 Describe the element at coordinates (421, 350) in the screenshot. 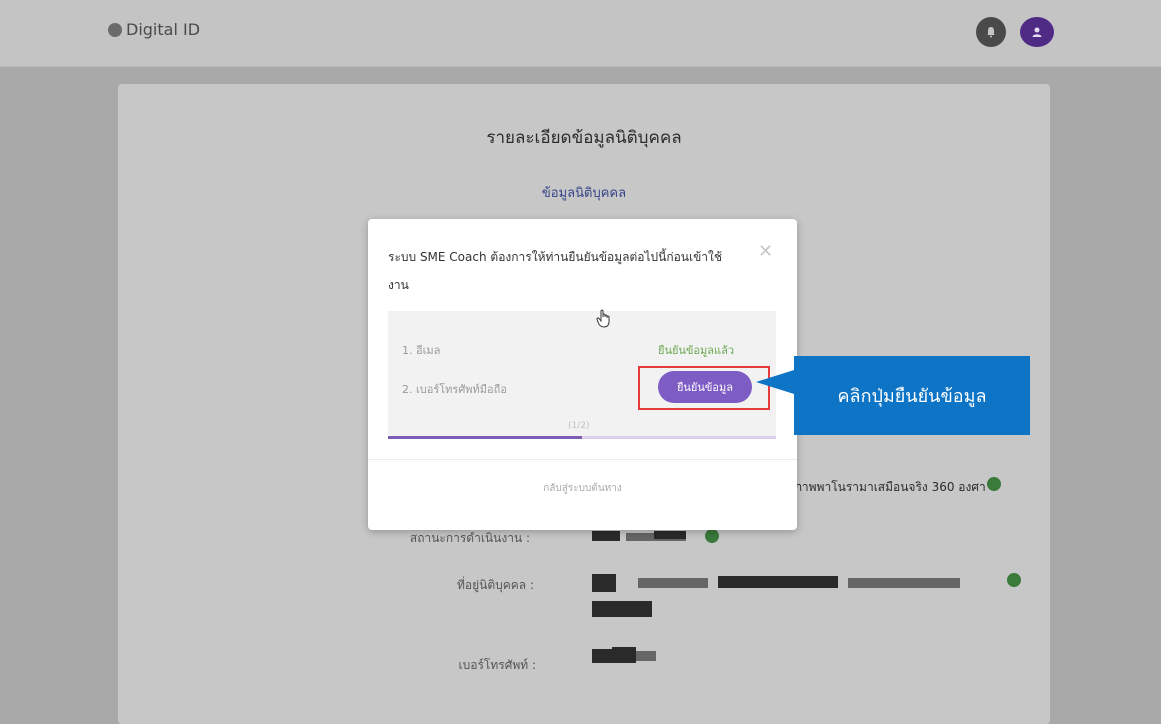

I see `step-email-label: 1. อีเมล` at that location.